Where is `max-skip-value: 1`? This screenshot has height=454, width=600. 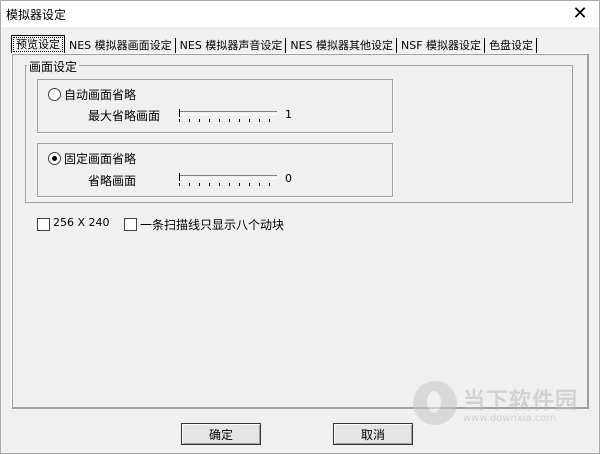
max-skip-value: 1 is located at coordinates (288, 114).